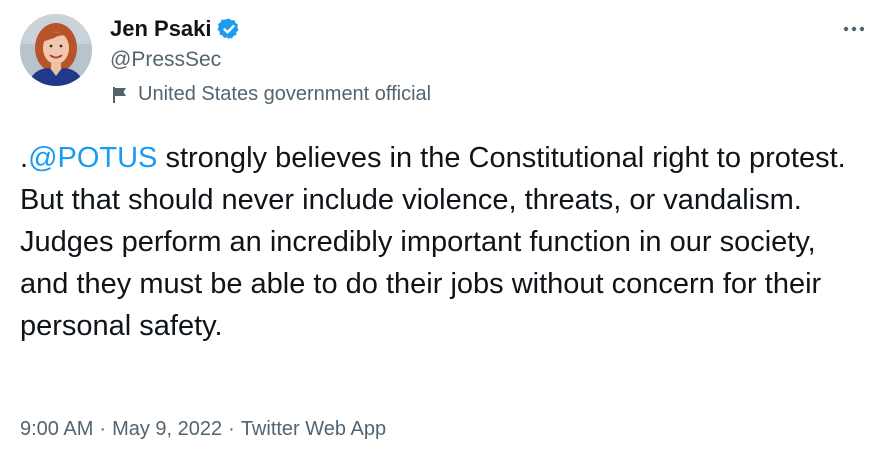  I want to click on avatar, so click(56, 50).